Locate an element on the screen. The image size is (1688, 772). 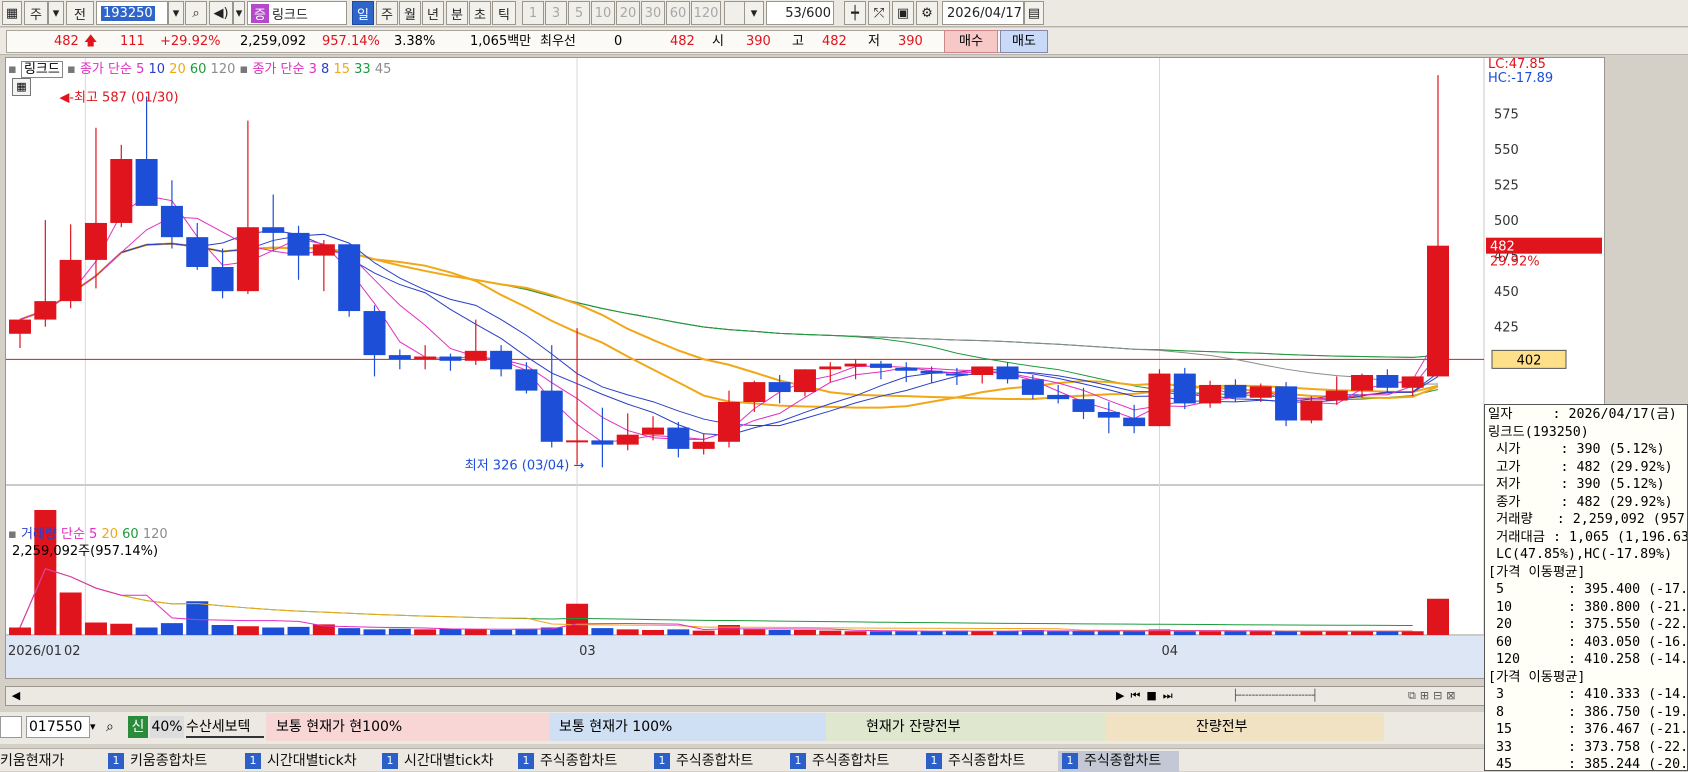
y-tick-label: 575 is located at coordinates (1506, 115).